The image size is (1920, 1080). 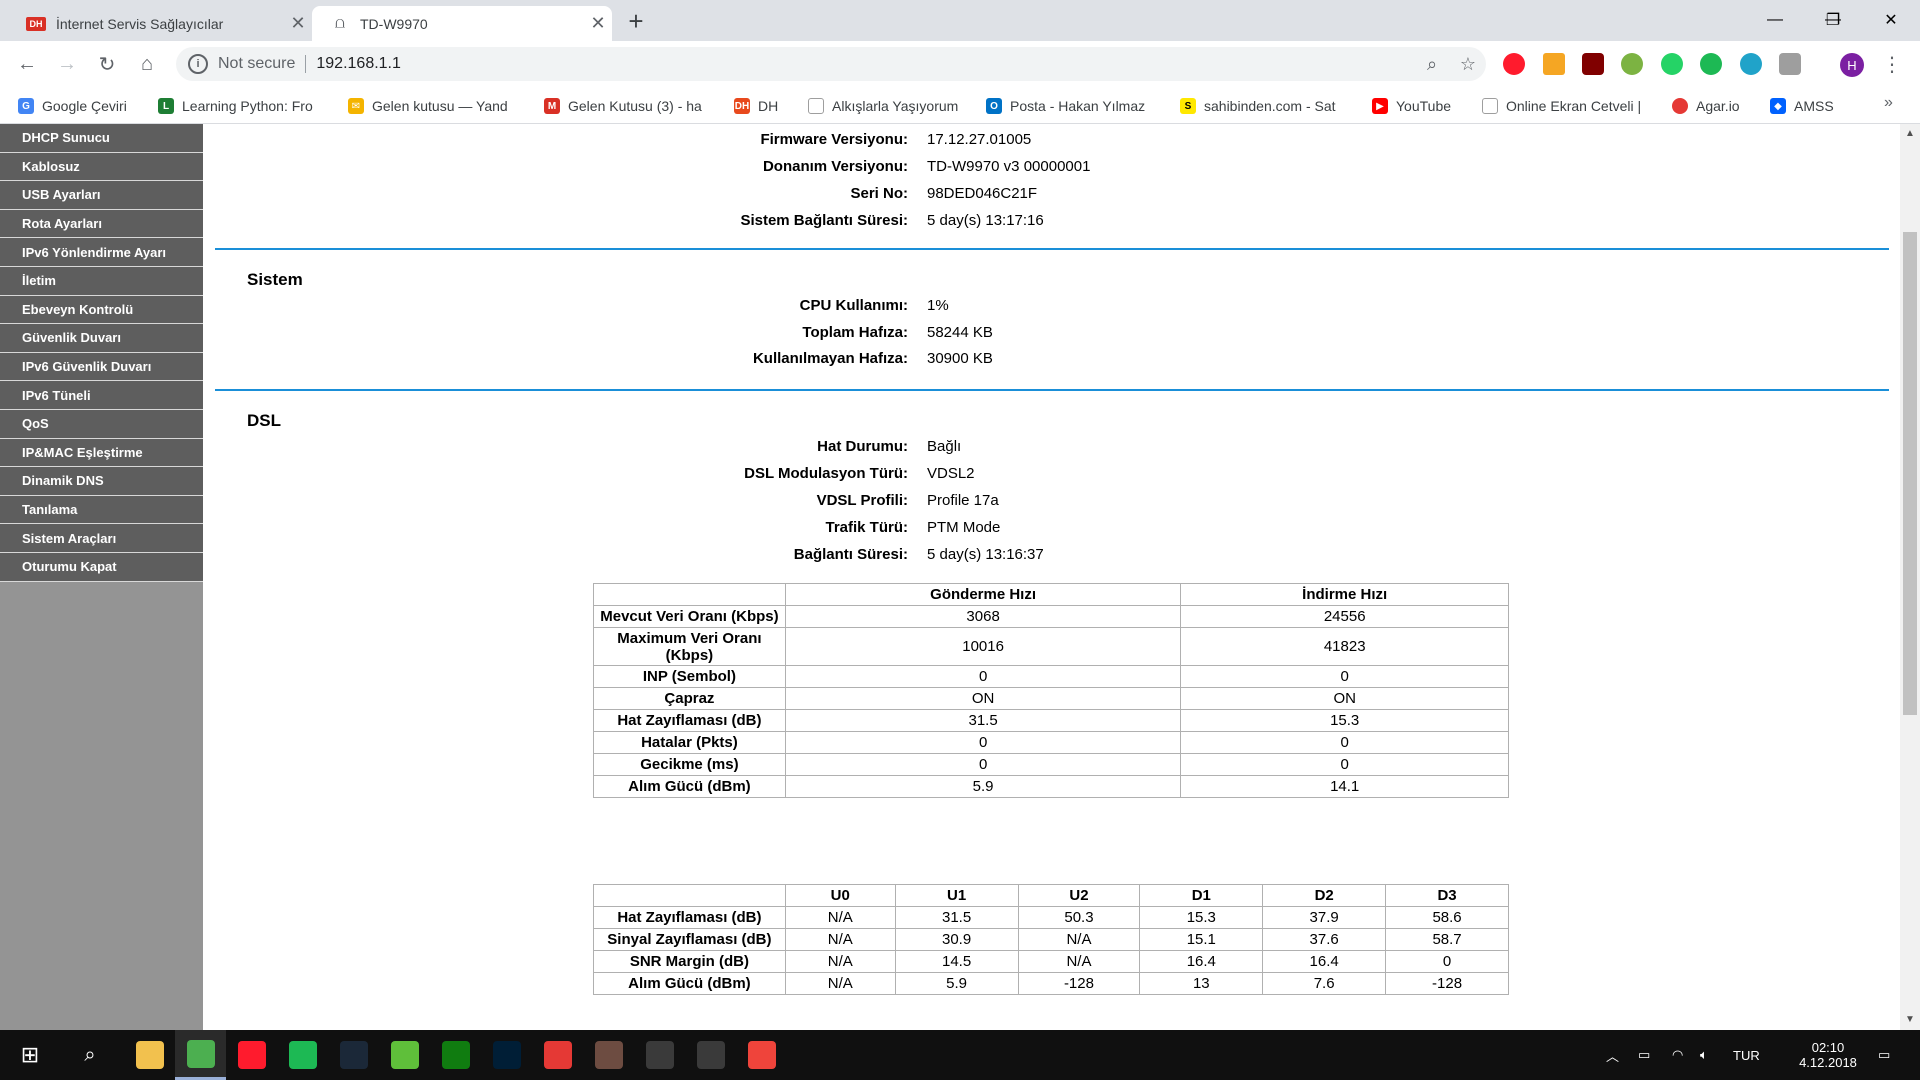 I want to click on bookmark-item: DH DH, so click(x=764, y=106).